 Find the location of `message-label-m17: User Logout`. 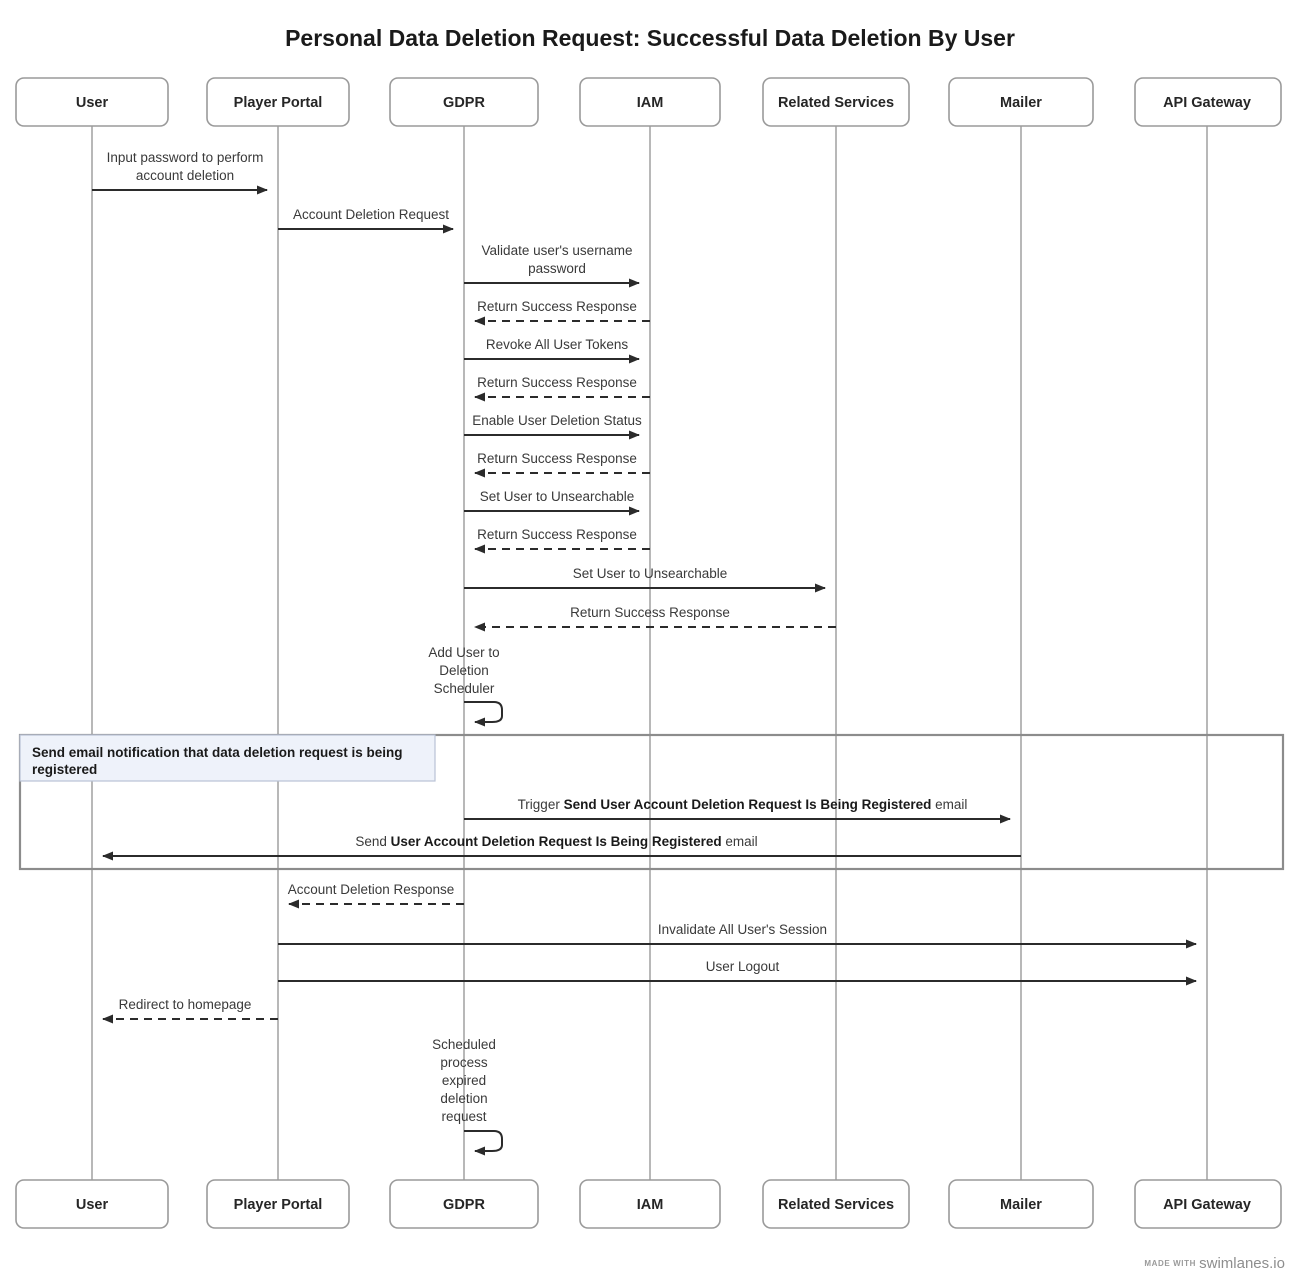

message-label-m17: User Logout is located at coordinates (743, 966).